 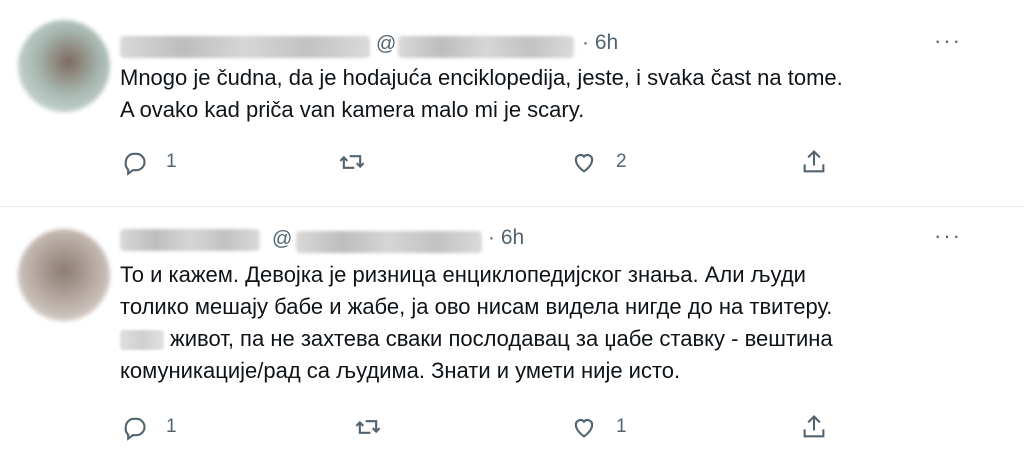 What do you see at coordinates (621, 426) in the screenshot?
I see `like-count: 1` at bounding box center [621, 426].